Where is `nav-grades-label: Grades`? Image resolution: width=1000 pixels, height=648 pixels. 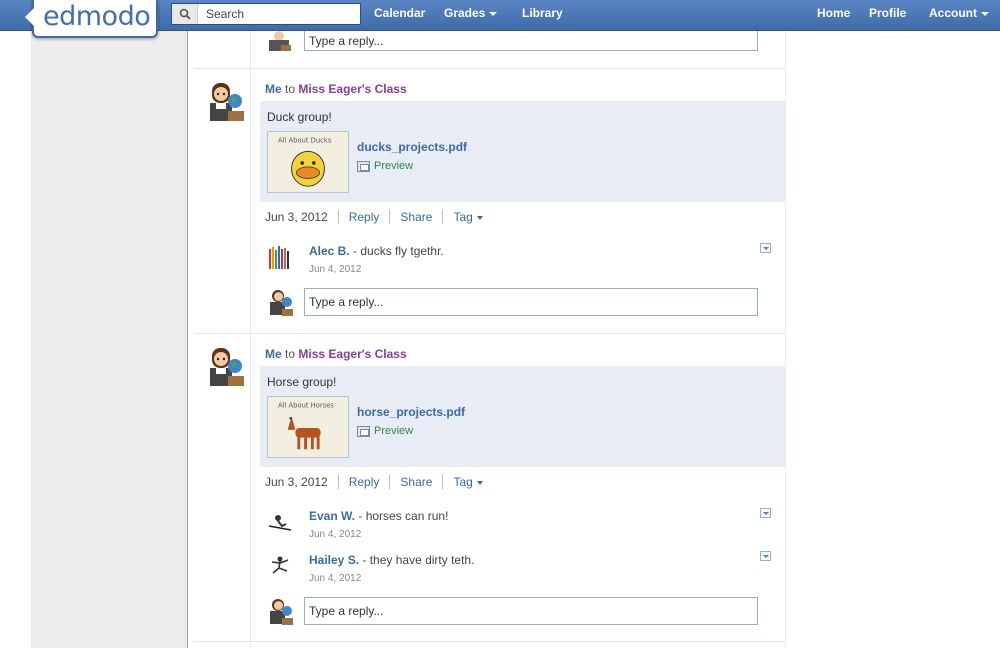
nav-grades-label: Grades is located at coordinates (465, 13).